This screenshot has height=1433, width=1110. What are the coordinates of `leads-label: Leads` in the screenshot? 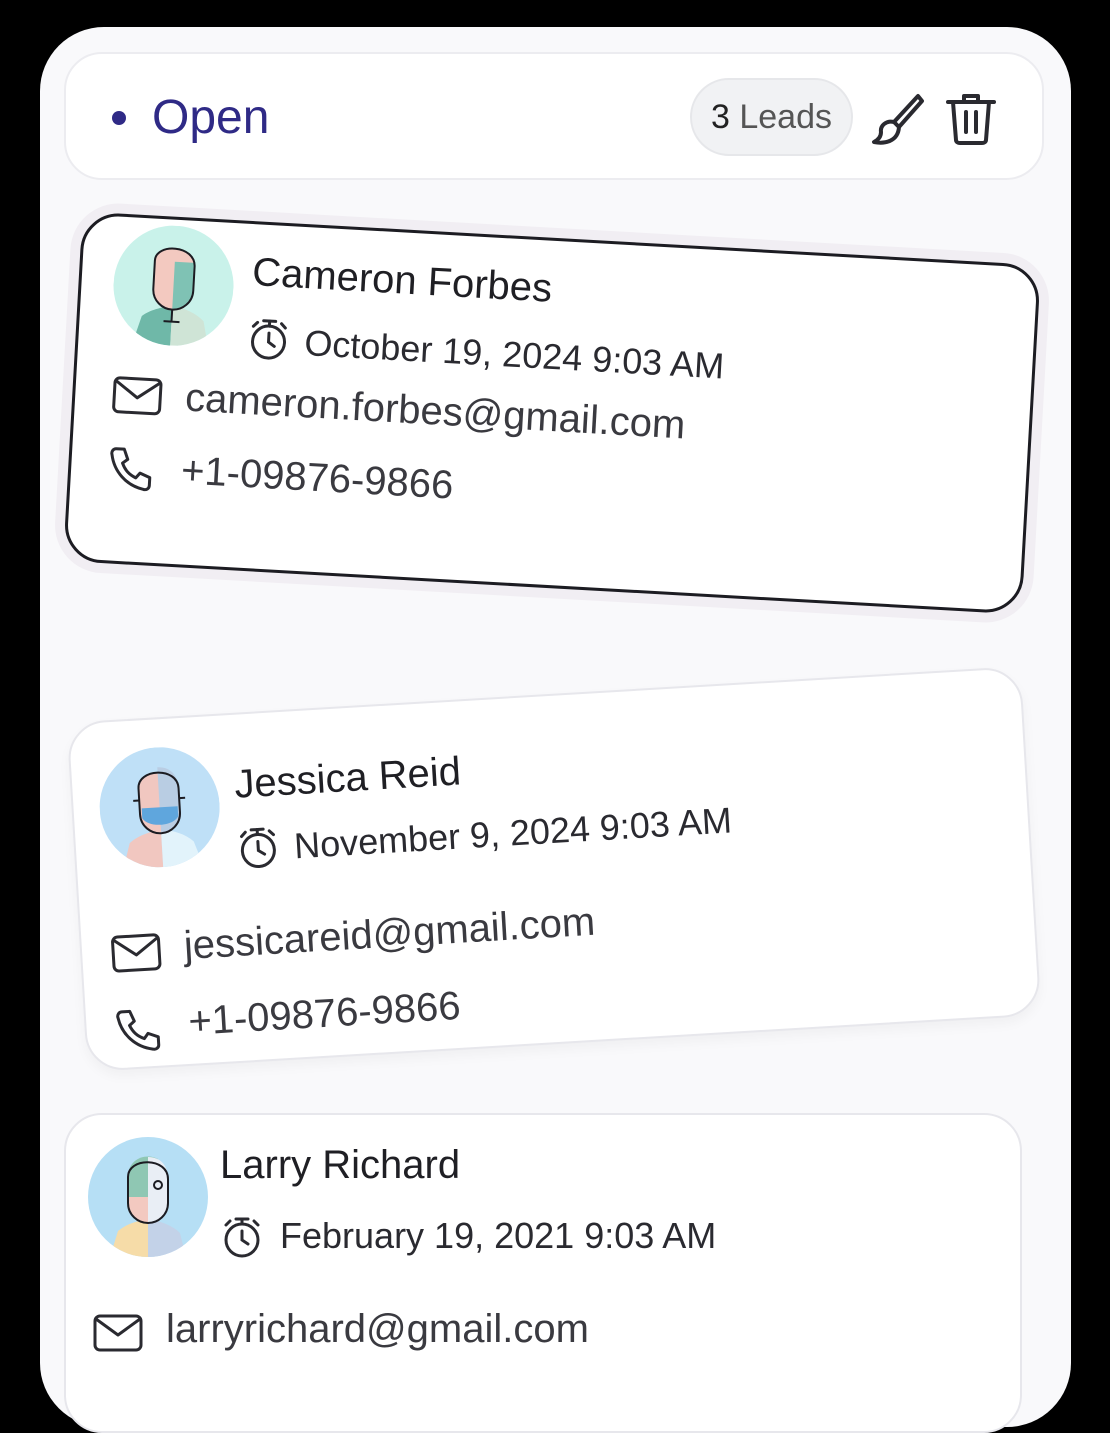 It's located at (785, 117).